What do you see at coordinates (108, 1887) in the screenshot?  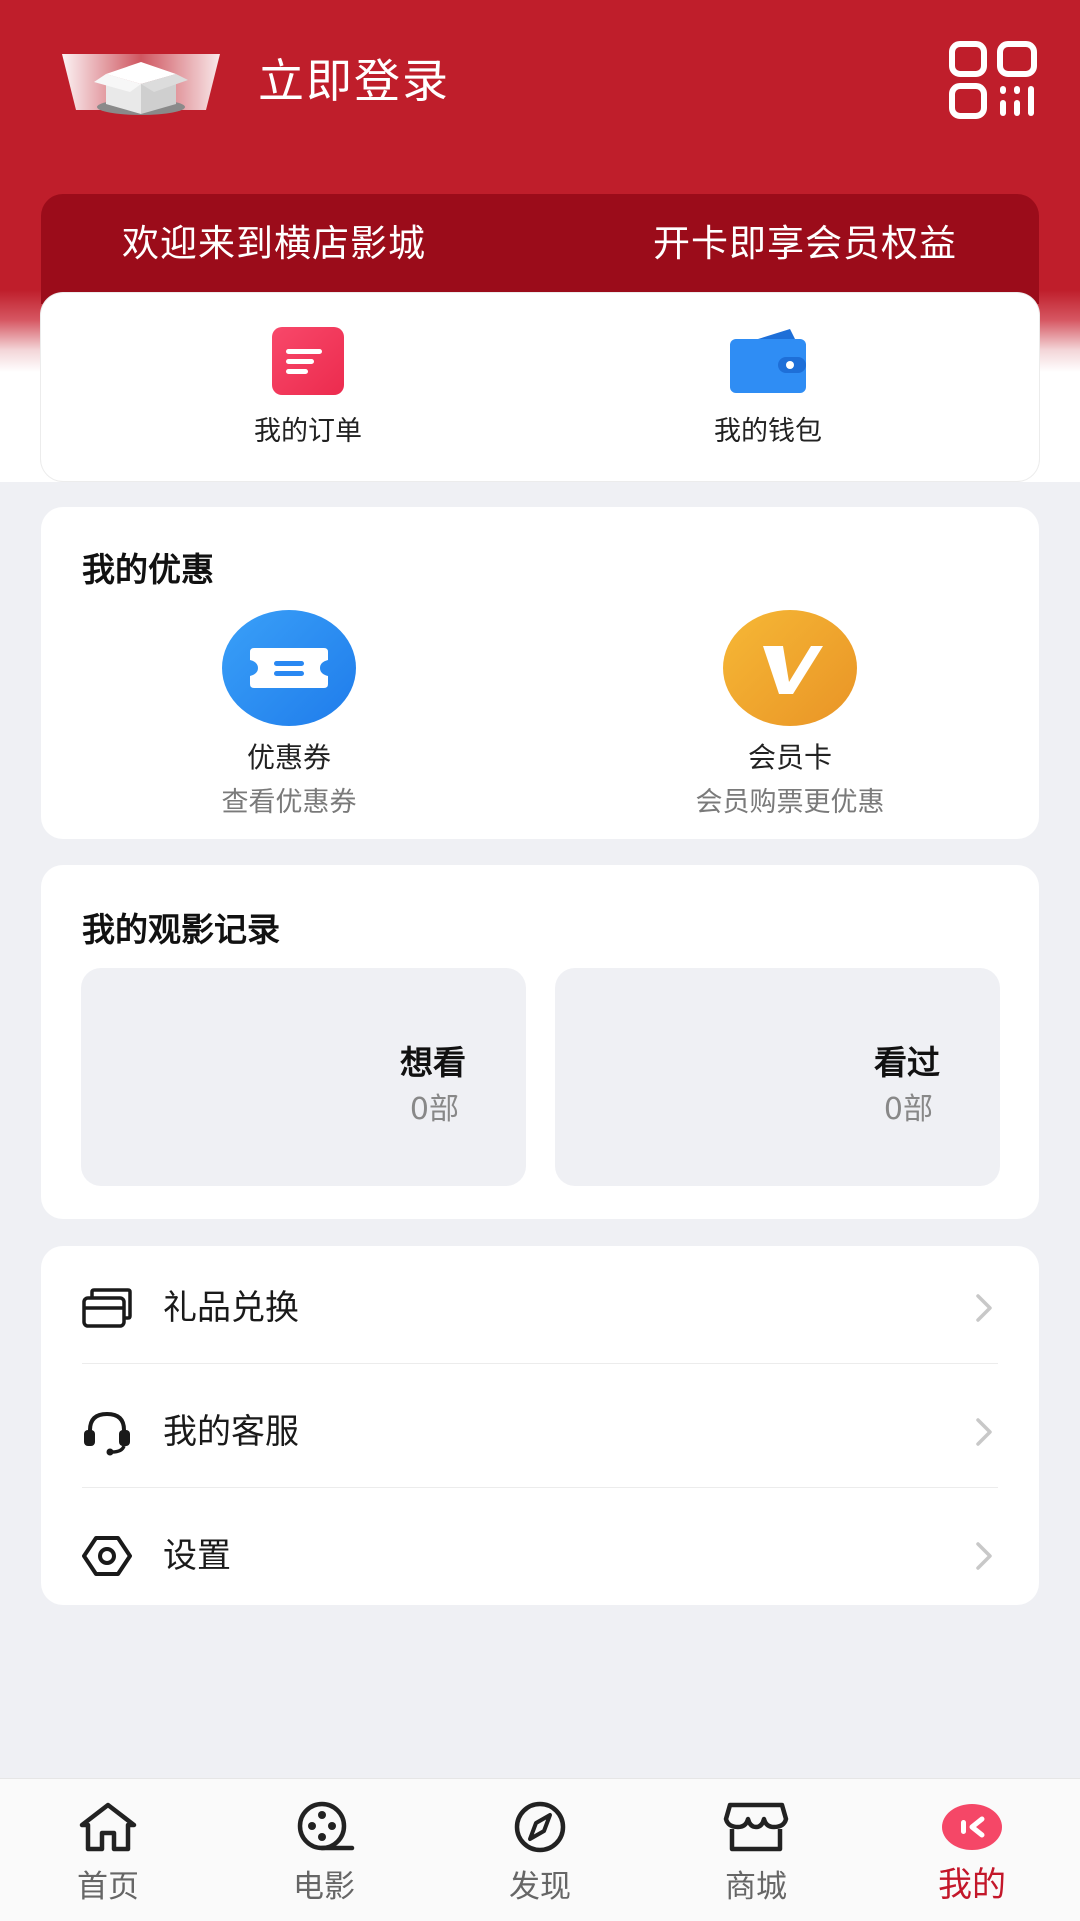 I see `tab-home-label: 首页` at bounding box center [108, 1887].